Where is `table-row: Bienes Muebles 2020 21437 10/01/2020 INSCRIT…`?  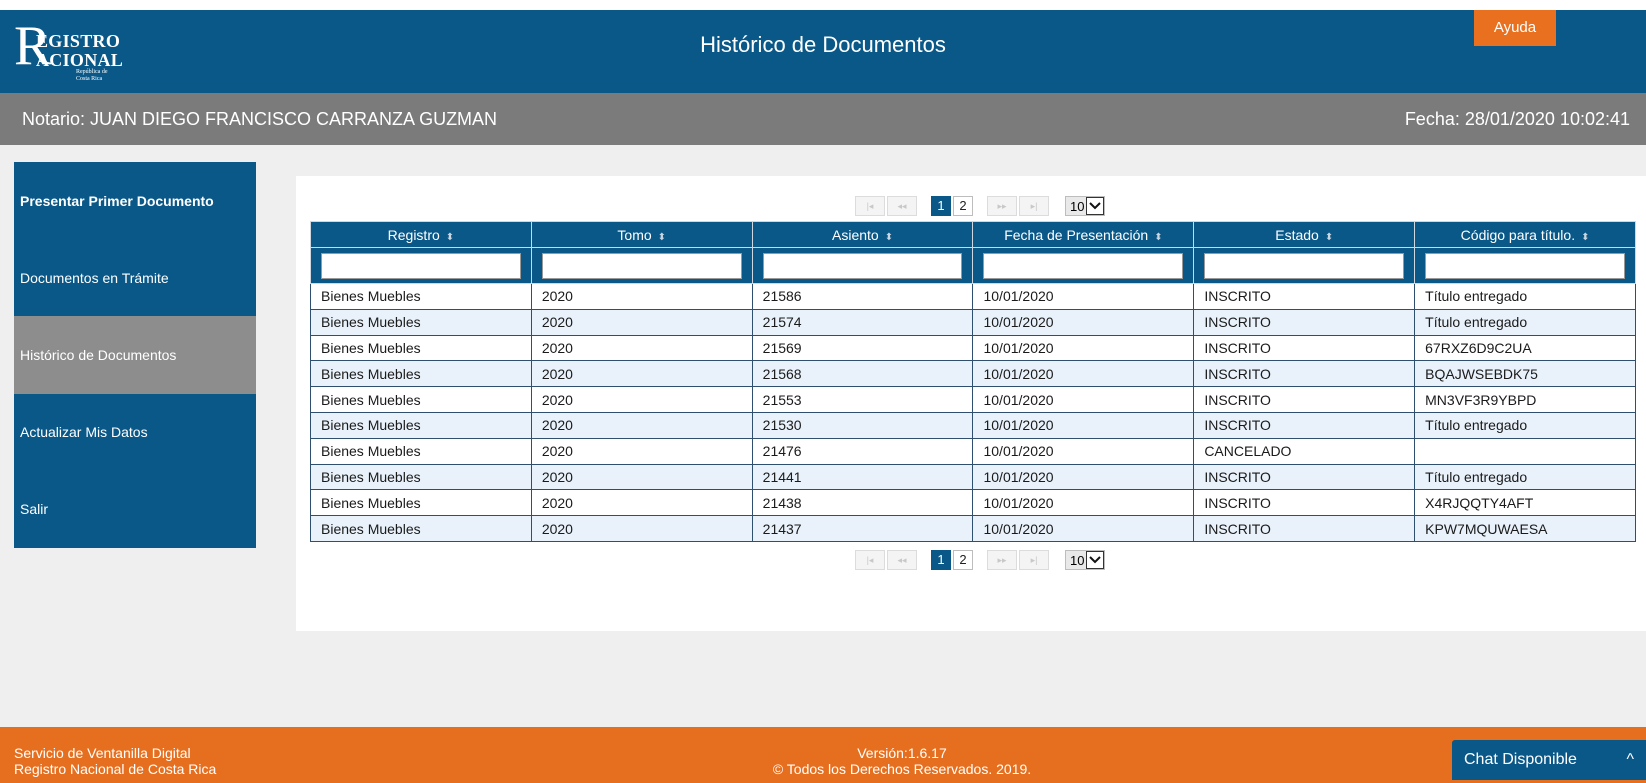 table-row: Bienes Muebles 2020 21437 10/01/2020 INSCRIT… is located at coordinates (973, 528).